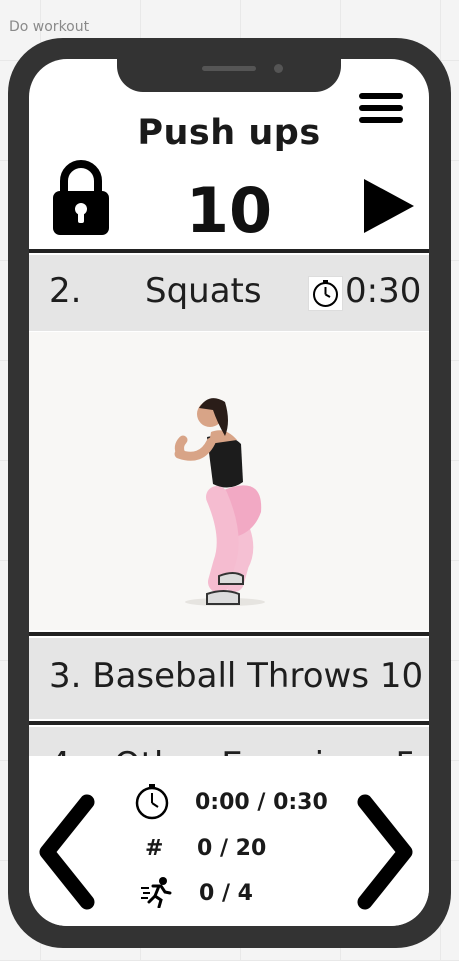 Image resolution: width=459 pixels, height=961 pixels. I want to click on speaker-grille, so click(229, 68).